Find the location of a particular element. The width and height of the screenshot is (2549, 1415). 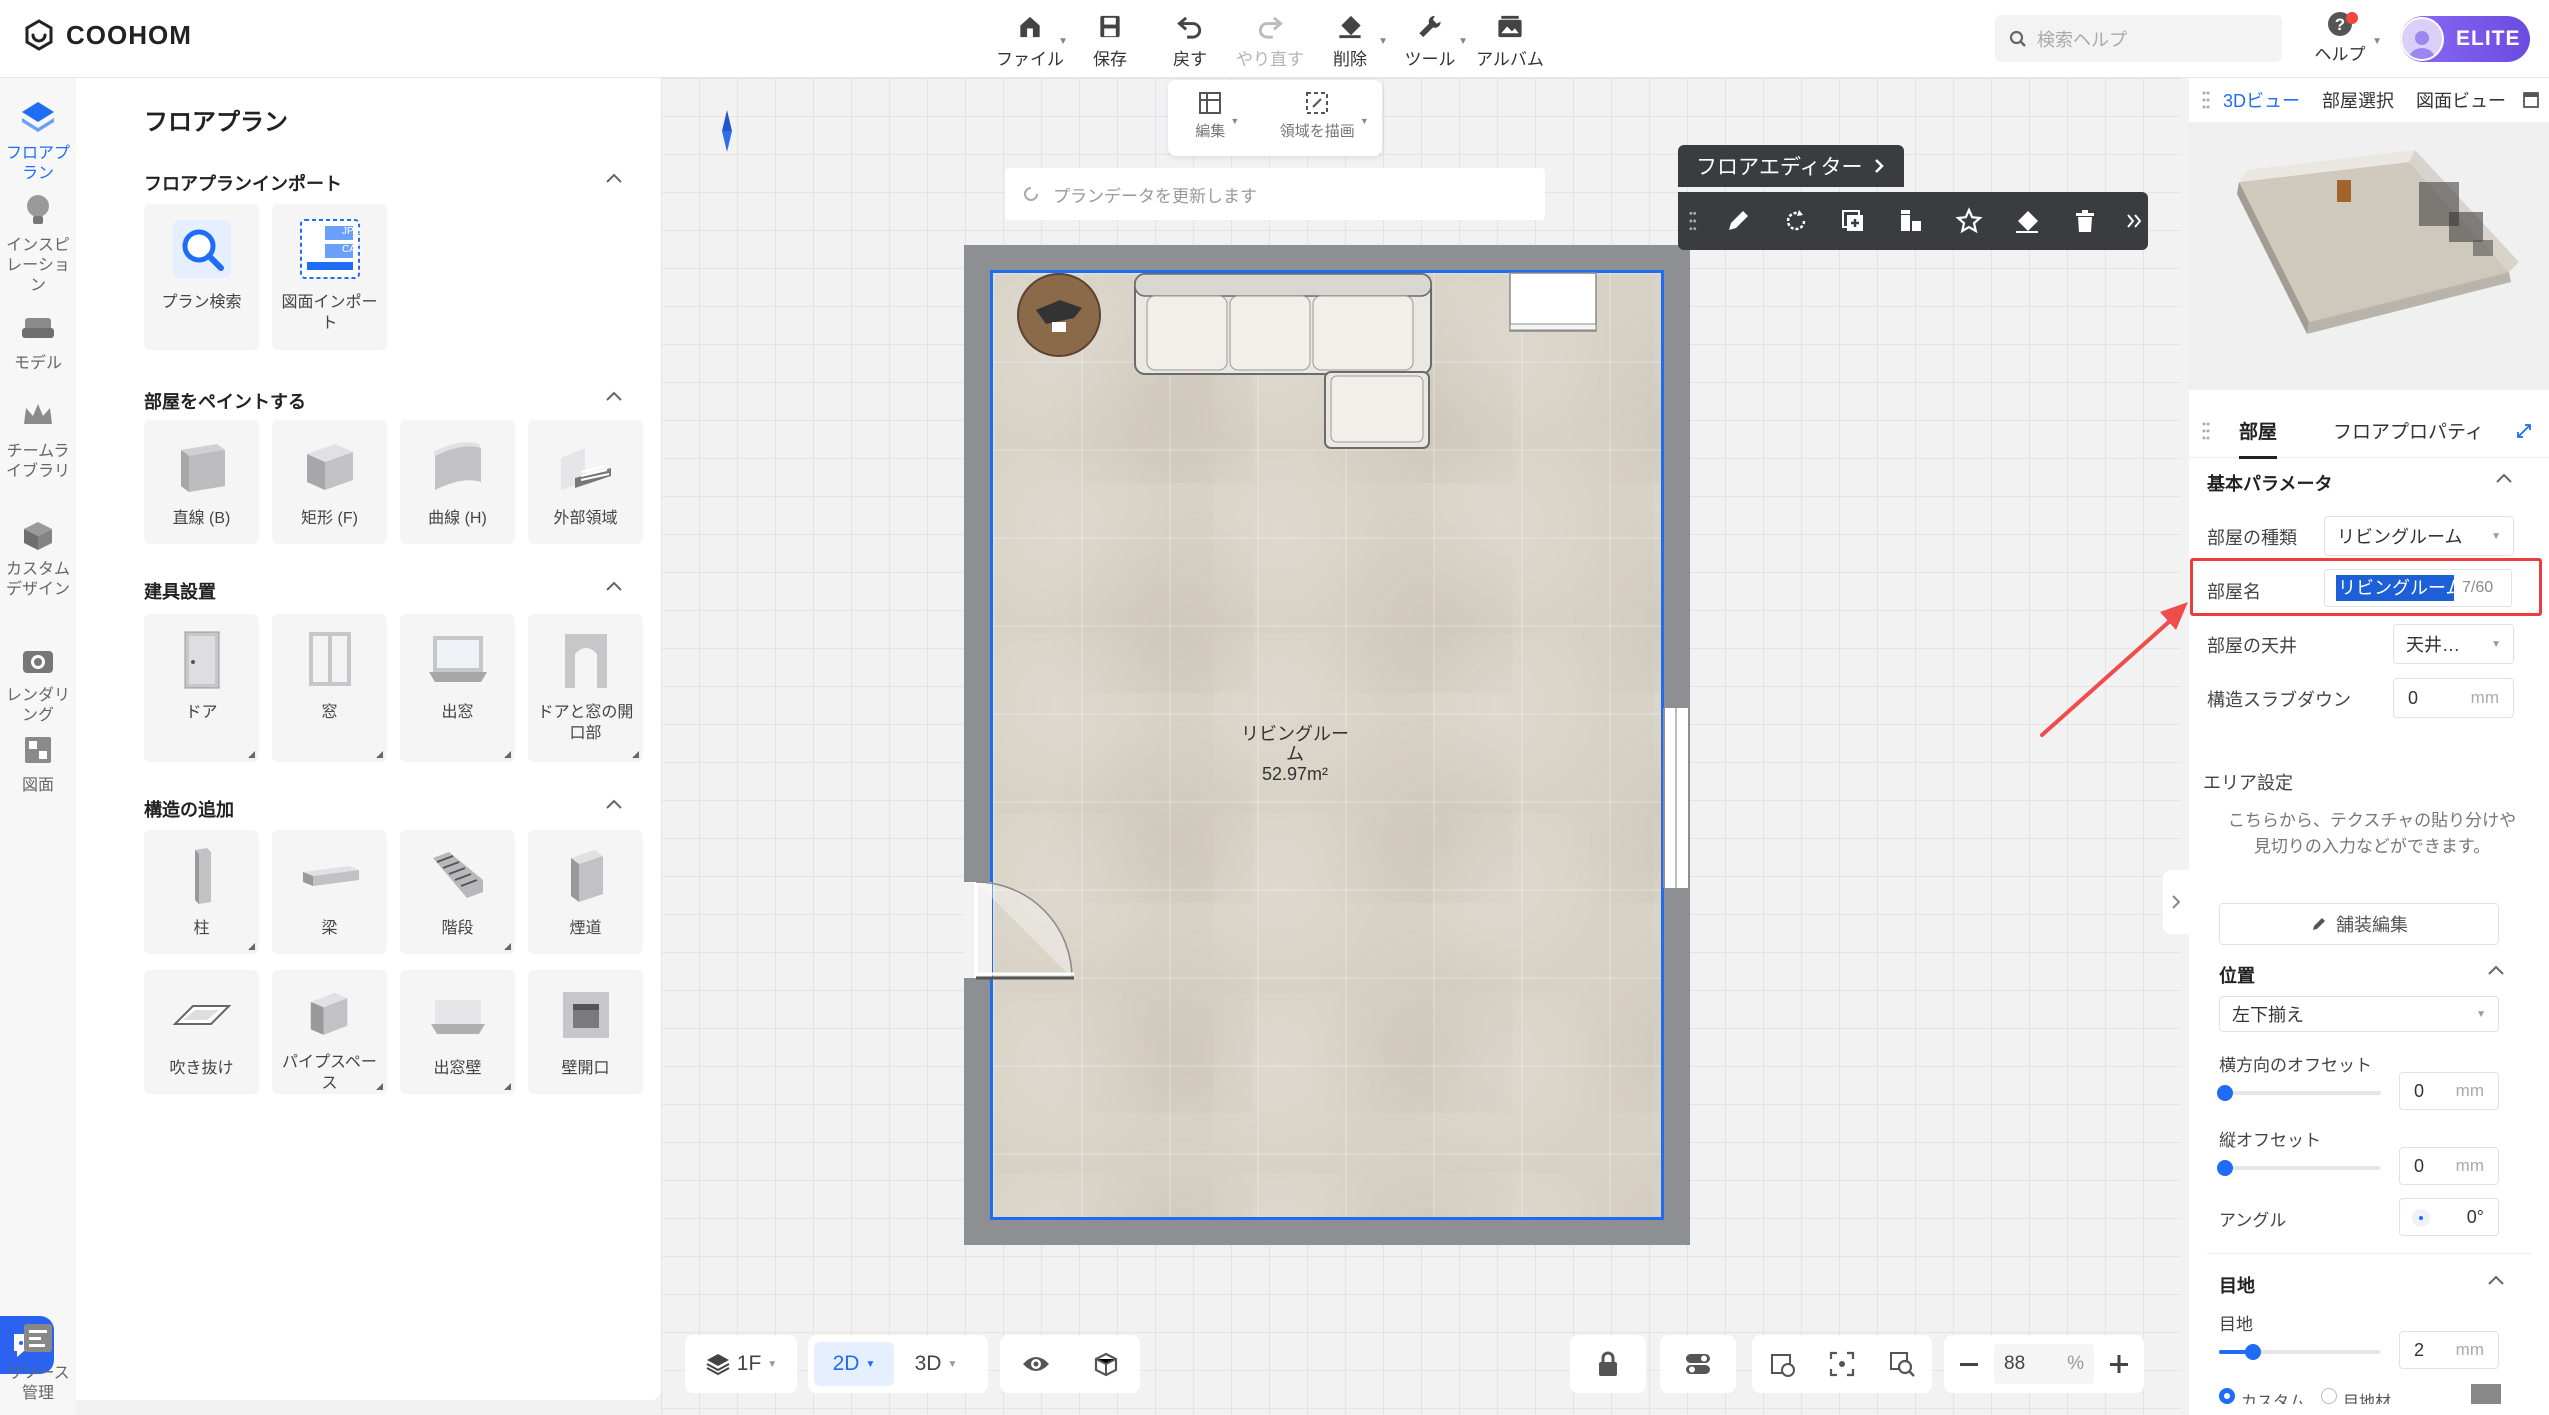

reset-view-button is located at coordinates (1782, 1364).